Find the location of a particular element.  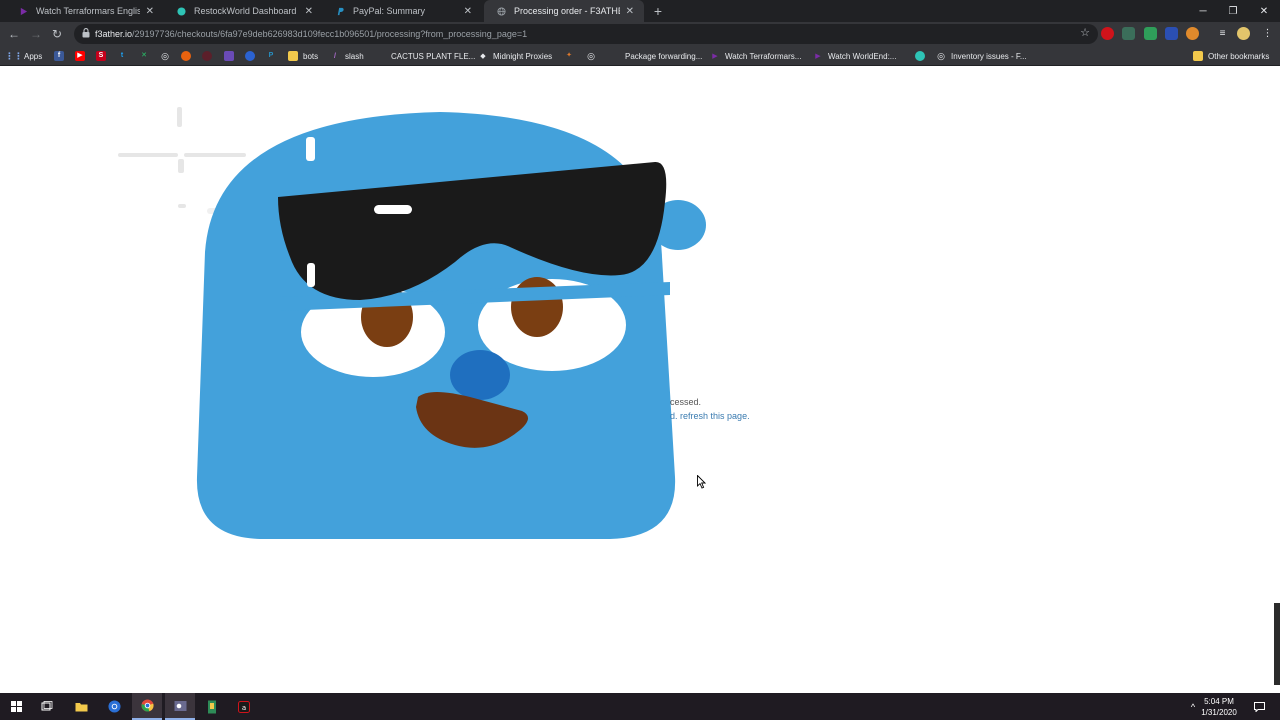

bookmark-slash: / slash is located at coordinates (347, 56).